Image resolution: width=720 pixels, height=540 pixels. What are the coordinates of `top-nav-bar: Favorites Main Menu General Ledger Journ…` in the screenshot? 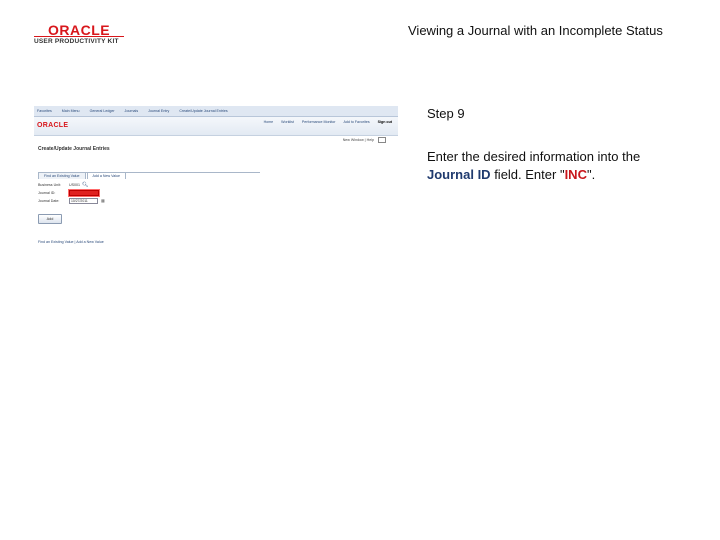 It's located at (216, 111).